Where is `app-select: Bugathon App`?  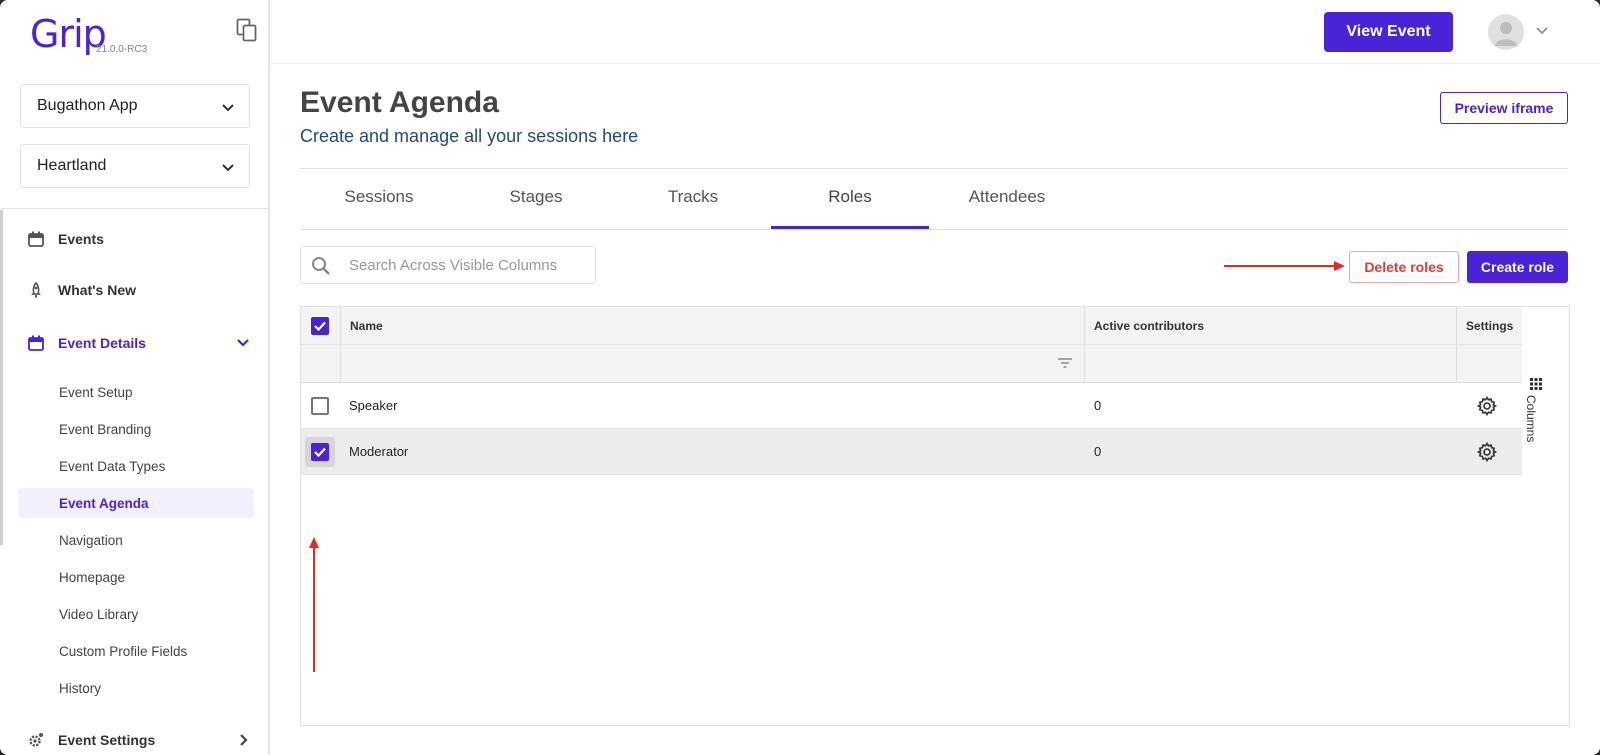
app-select: Bugathon App is located at coordinates (135, 106).